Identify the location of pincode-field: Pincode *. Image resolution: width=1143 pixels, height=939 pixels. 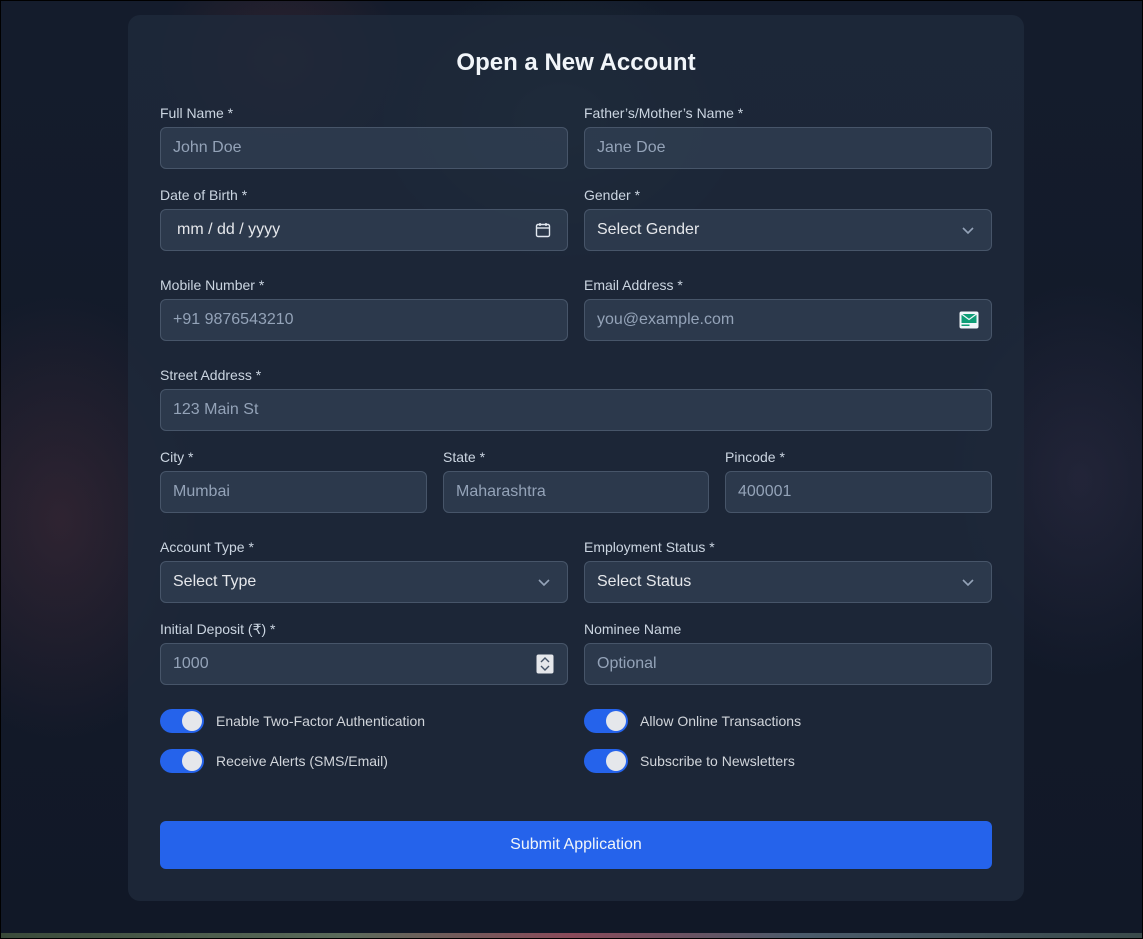
(858, 481).